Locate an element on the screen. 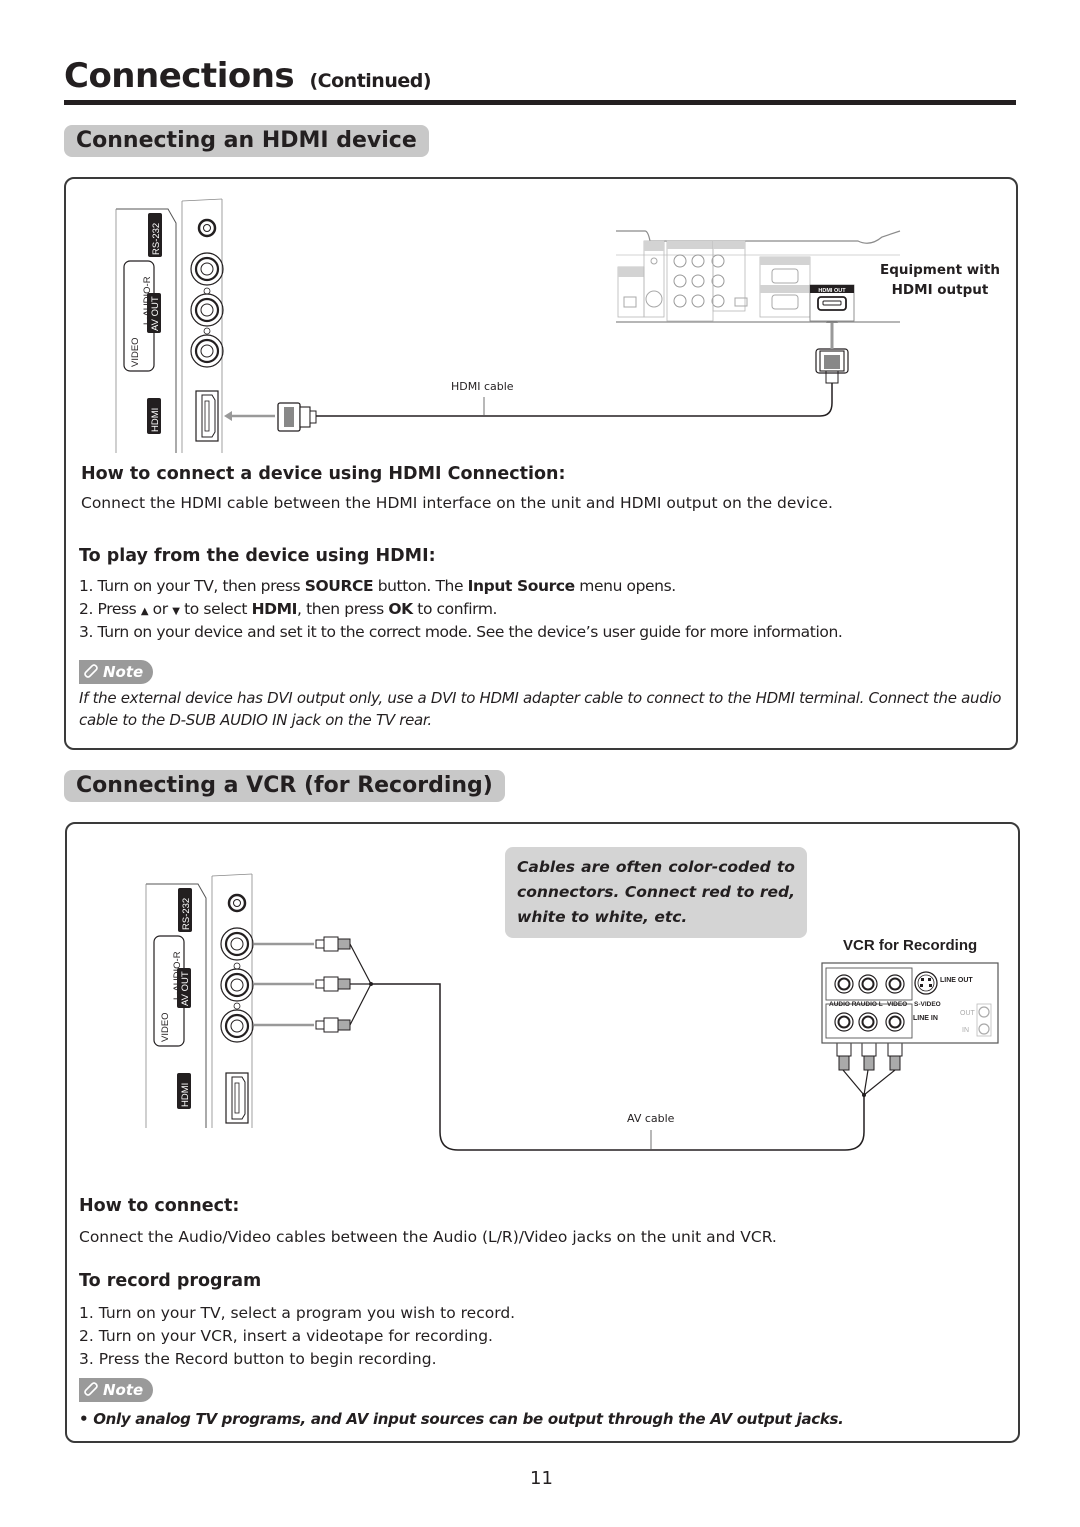  section-heading-hdmi: Connecting an HDMI device is located at coordinates (246, 141).